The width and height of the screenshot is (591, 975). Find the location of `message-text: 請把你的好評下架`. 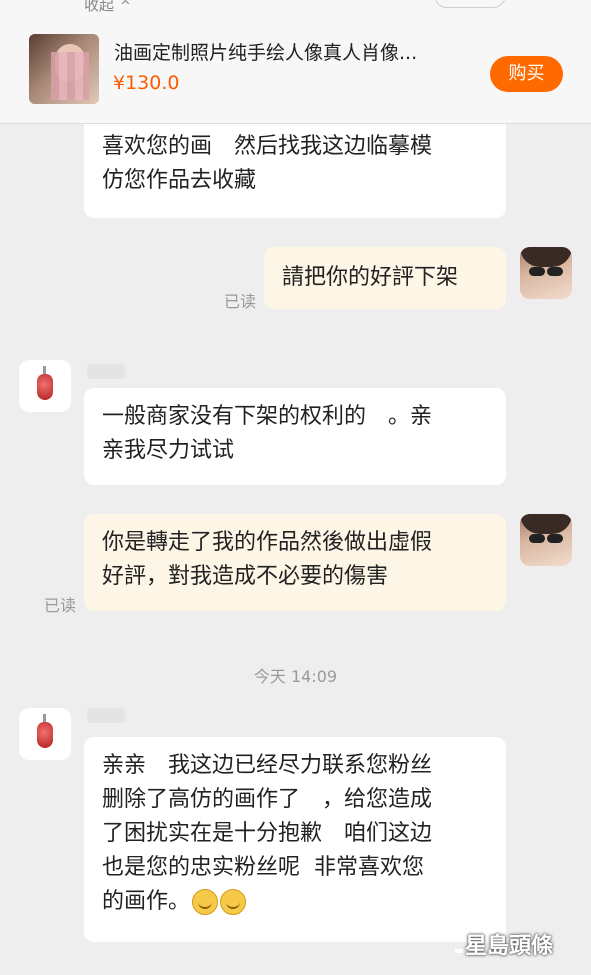

message-text: 請把你的好評下架 is located at coordinates (370, 277).